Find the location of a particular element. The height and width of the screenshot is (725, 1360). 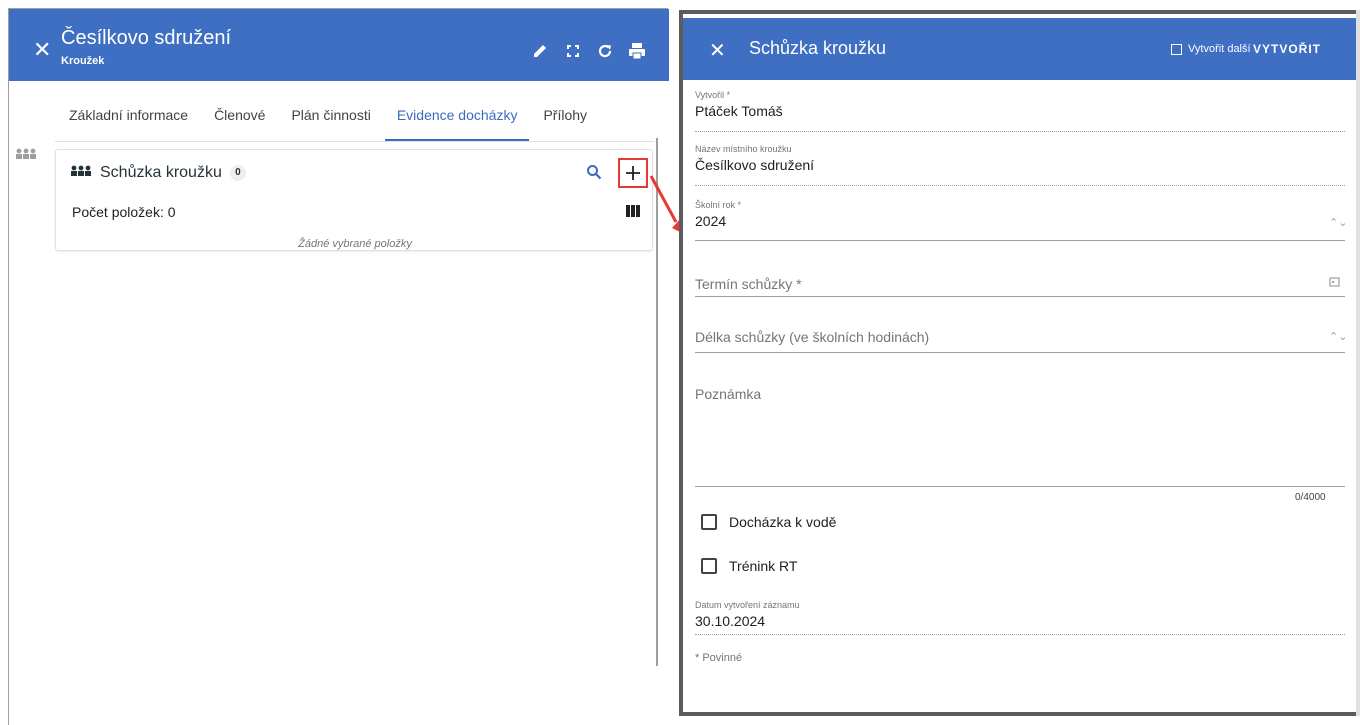

created-by-label: Vytvořil * is located at coordinates (713, 95).